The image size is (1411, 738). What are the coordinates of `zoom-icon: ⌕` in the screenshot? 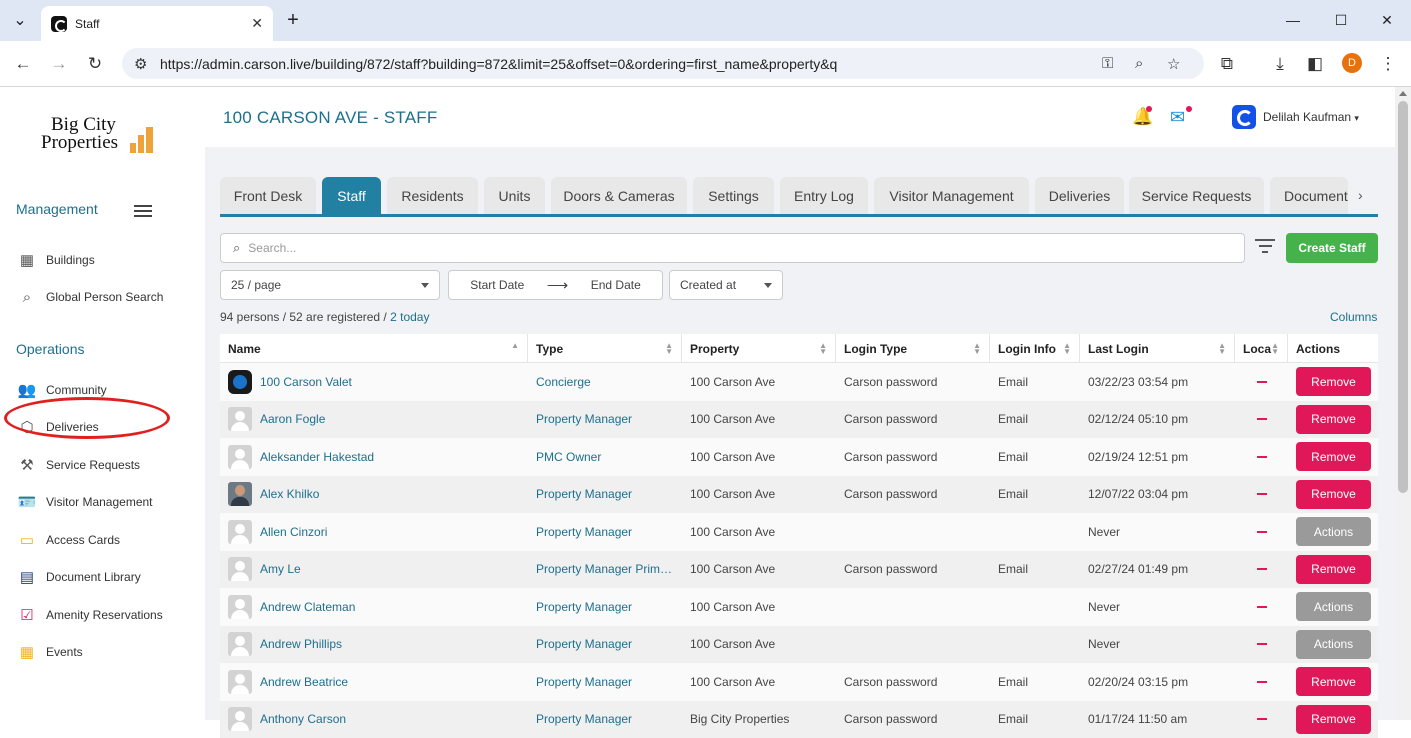 It's located at (1139, 63).